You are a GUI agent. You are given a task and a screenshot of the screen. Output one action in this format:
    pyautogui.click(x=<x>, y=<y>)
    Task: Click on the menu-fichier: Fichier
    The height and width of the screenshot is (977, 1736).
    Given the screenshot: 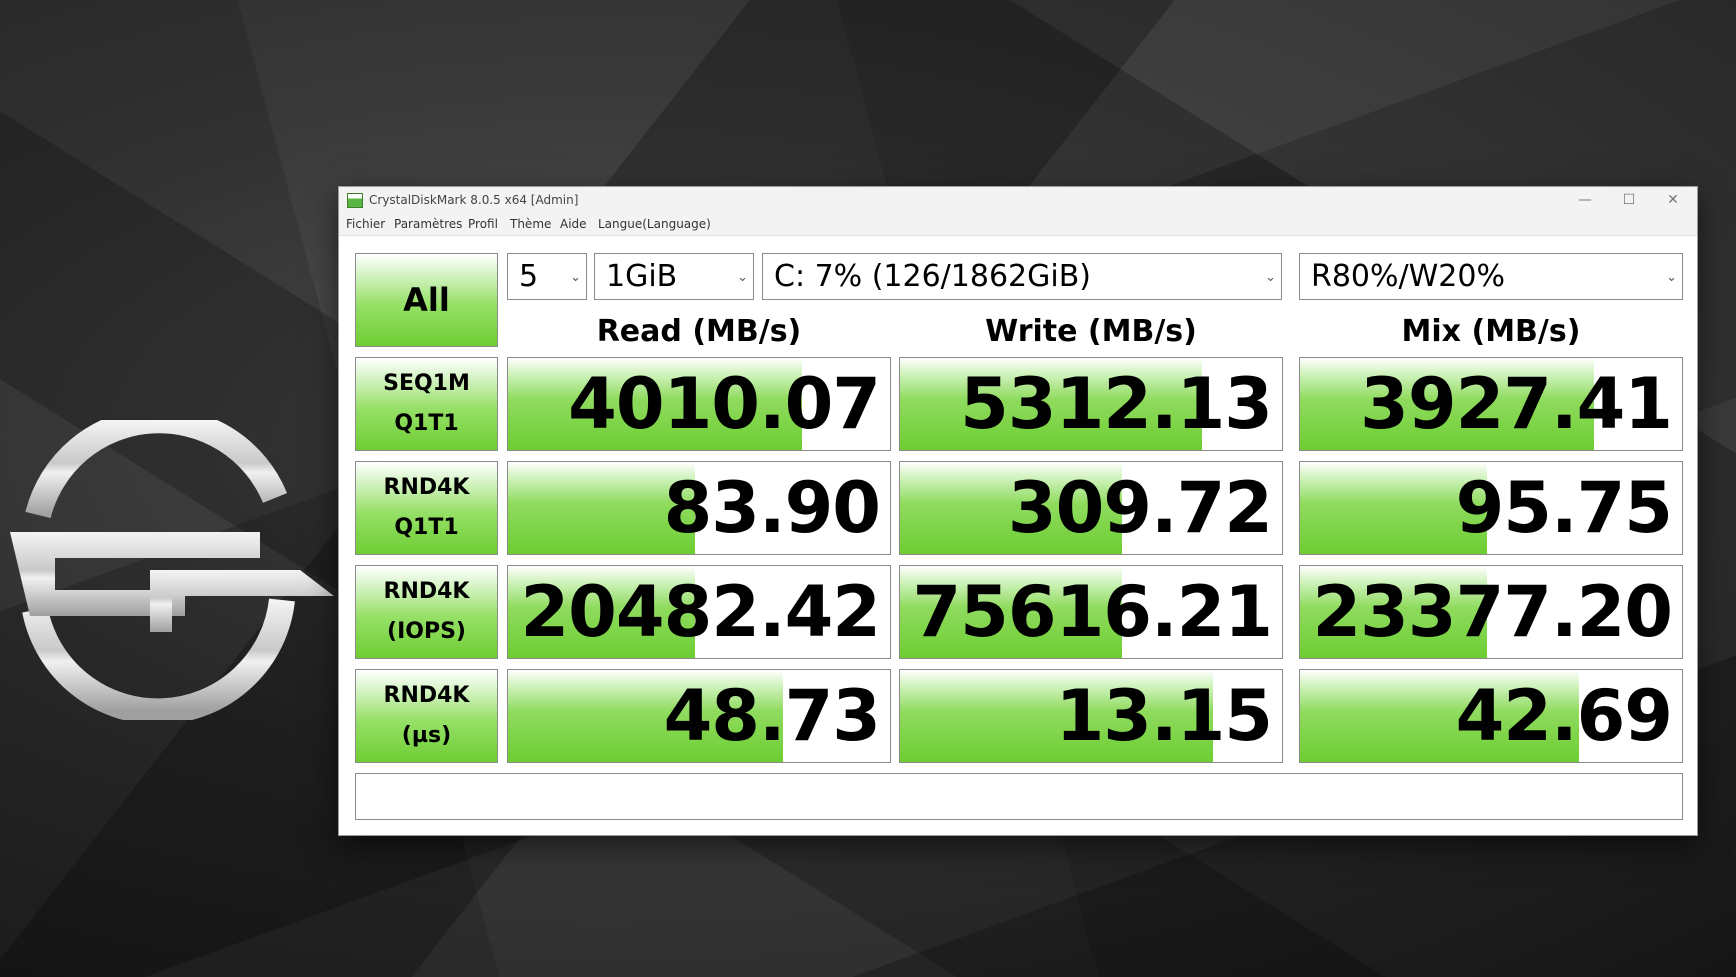 What is the action you would take?
    pyautogui.click(x=365, y=224)
    